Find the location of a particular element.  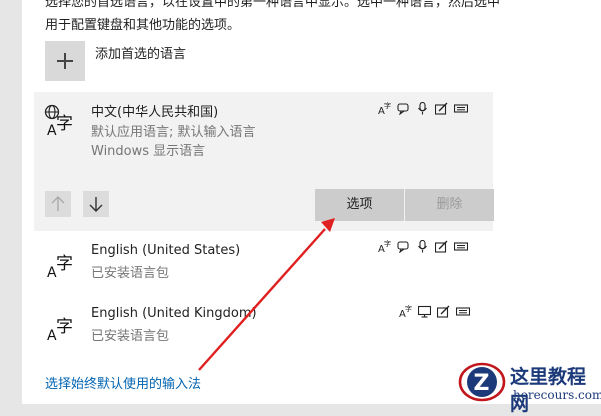

watermark-logo-icon: Z is located at coordinates (482, 382).